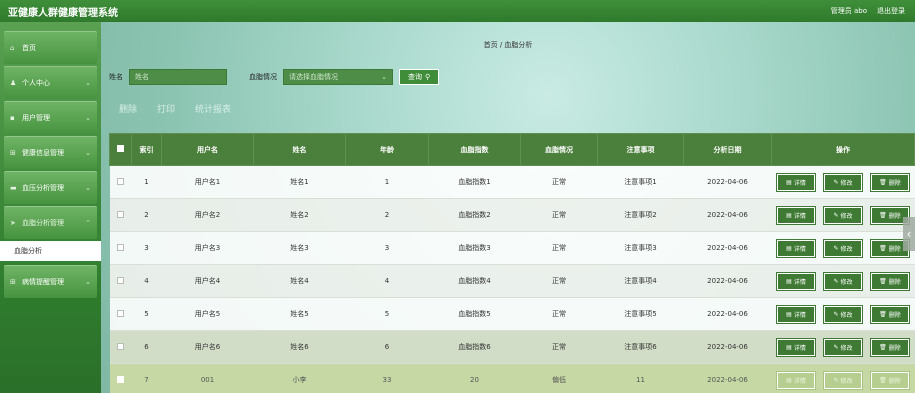 The width and height of the screenshot is (915, 393). I want to click on sidebar-subitem-lipid-analysis: 血脂分析, so click(50, 251).